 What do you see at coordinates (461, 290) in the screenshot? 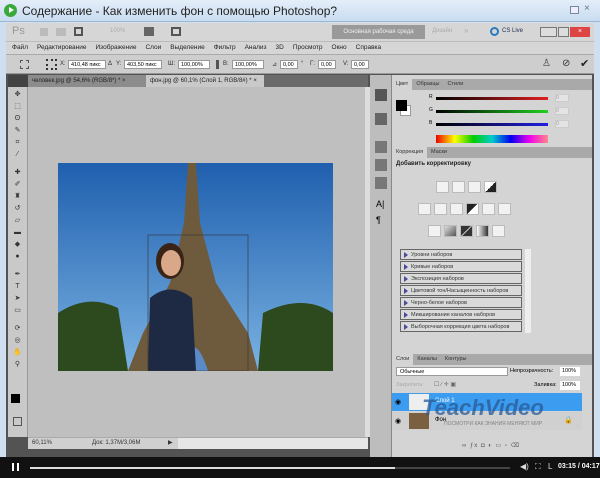
I see `preset-hue-saturation: Цветовой тон/Насыщенность наборов` at bounding box center [461, 290].